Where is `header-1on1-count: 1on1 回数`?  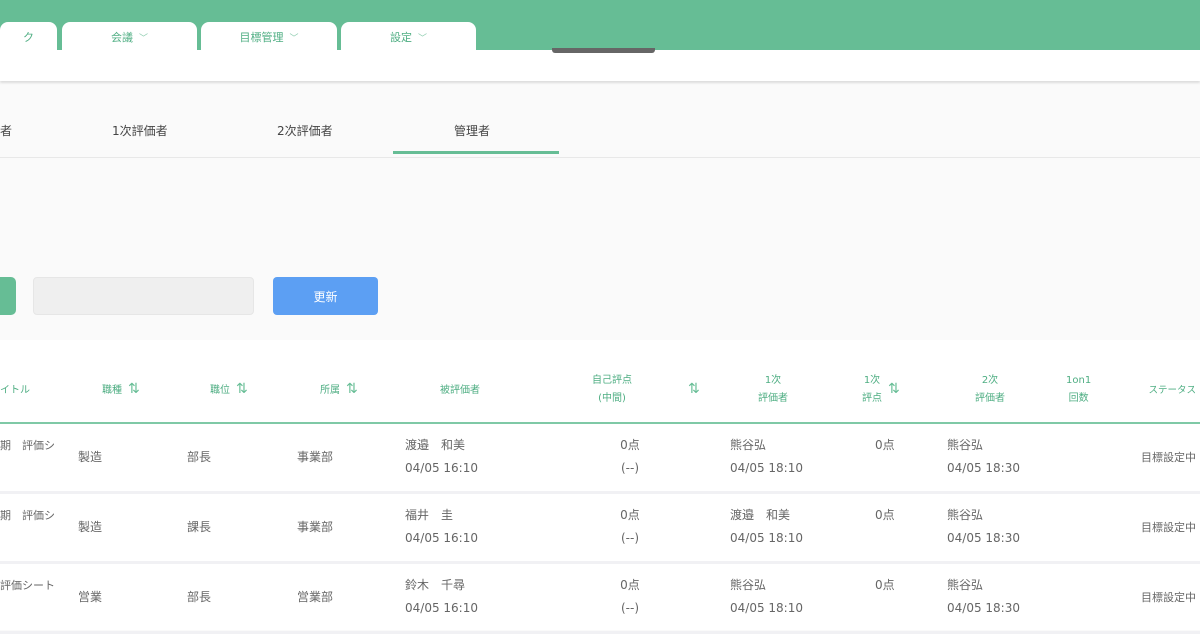 header-1on1-count: 1on1 回数 is located at coordinates (1078, 390).